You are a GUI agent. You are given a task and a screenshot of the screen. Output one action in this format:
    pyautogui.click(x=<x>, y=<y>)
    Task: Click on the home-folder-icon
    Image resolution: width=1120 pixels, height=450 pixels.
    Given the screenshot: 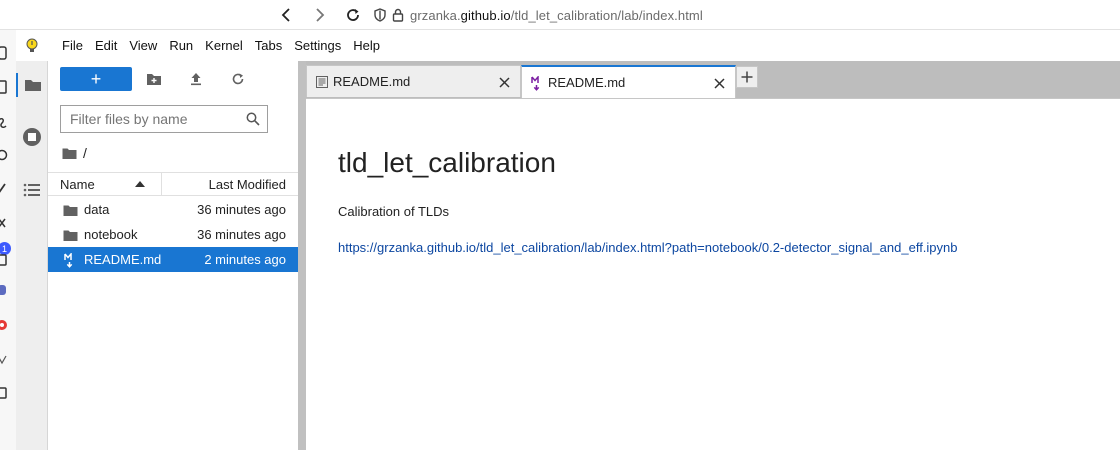 What is the action you would take?
    pyautogui.click(x=69, y=153)
    